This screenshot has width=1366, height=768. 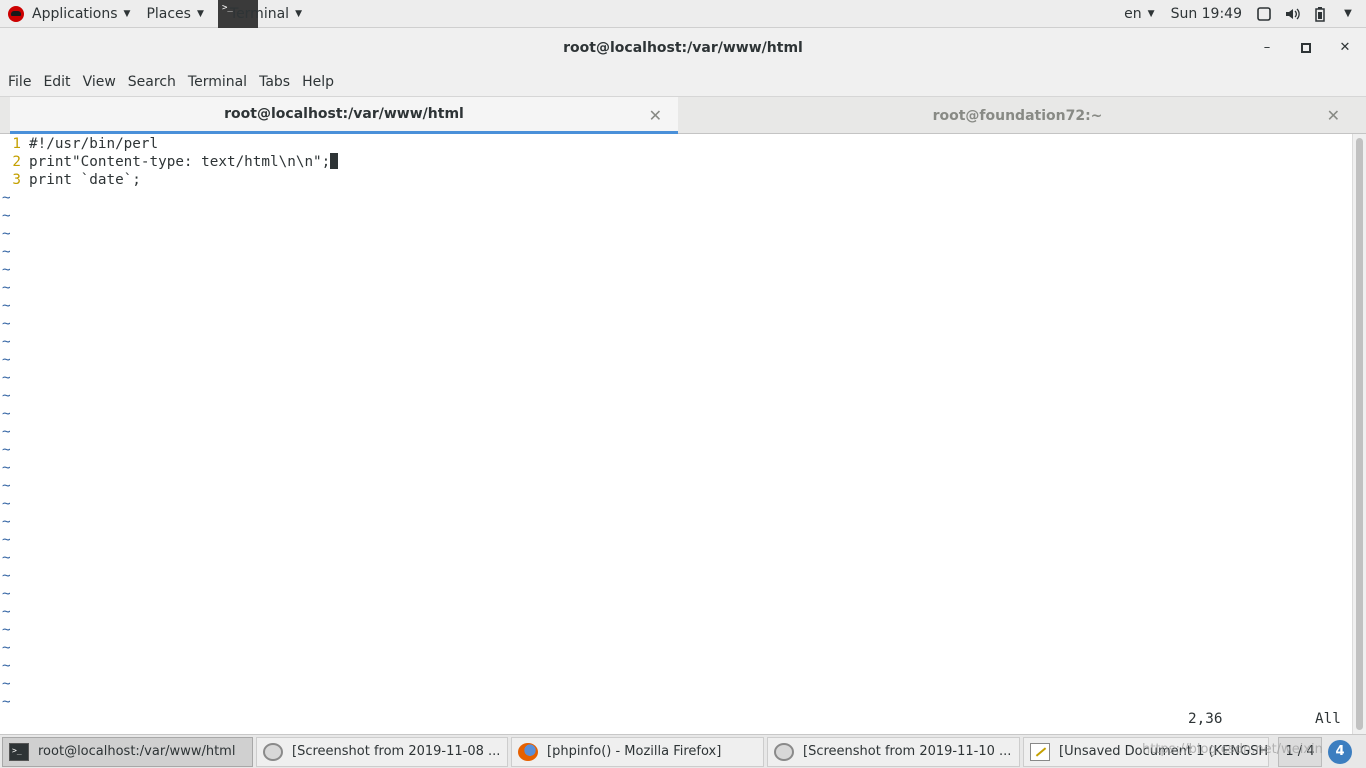 I want to click on menu-terminal: Terminal, so click(x=222, y=82).